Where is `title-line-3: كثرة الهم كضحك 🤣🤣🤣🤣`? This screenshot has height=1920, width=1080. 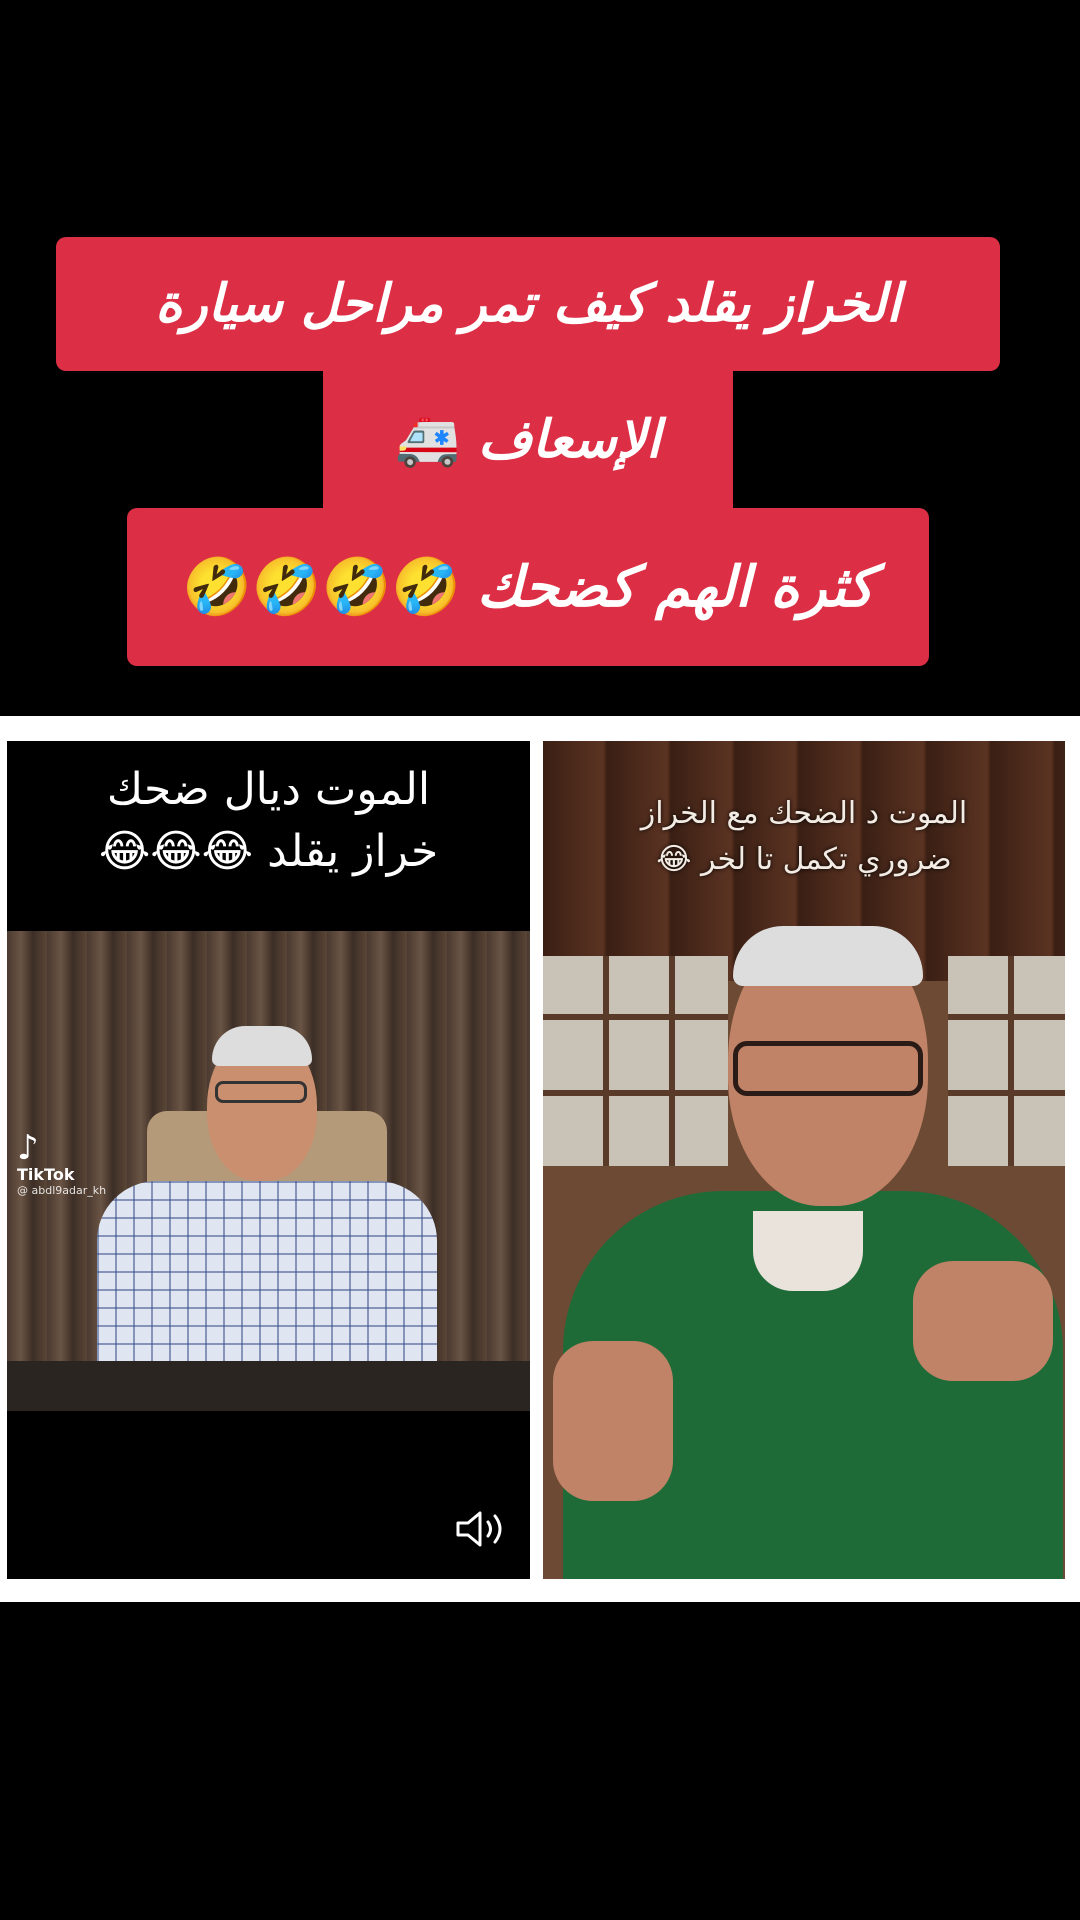
title-line-3: كثرة الهم كضحك 🤣🤣🤣🤣 is located at coordinates (528, 587).